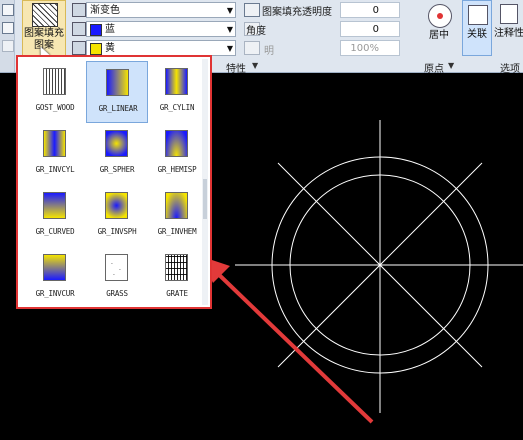 The height and width of the screenshot is (440, 523). I want to click on associative-button: 关联, so click(477, 28).